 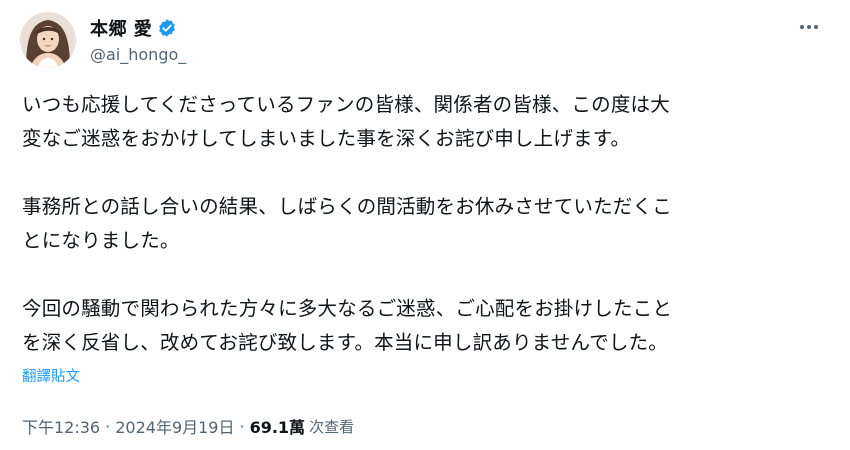 I want to click on avatar-photo, so click(x=48, y=40).